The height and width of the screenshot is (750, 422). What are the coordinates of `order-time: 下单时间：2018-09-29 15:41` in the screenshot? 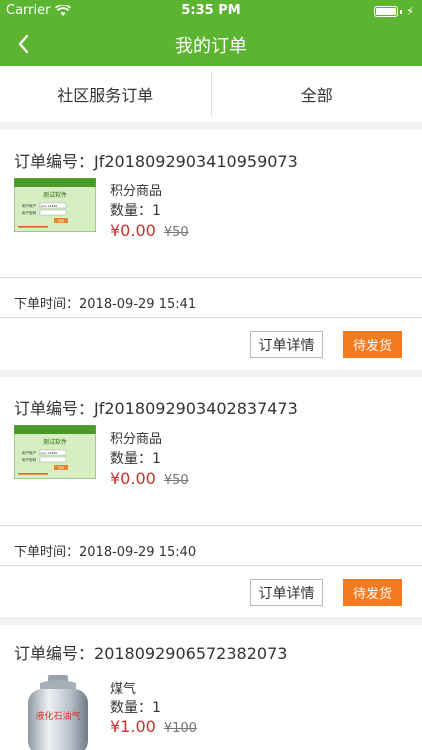 It's located at (105, 304).